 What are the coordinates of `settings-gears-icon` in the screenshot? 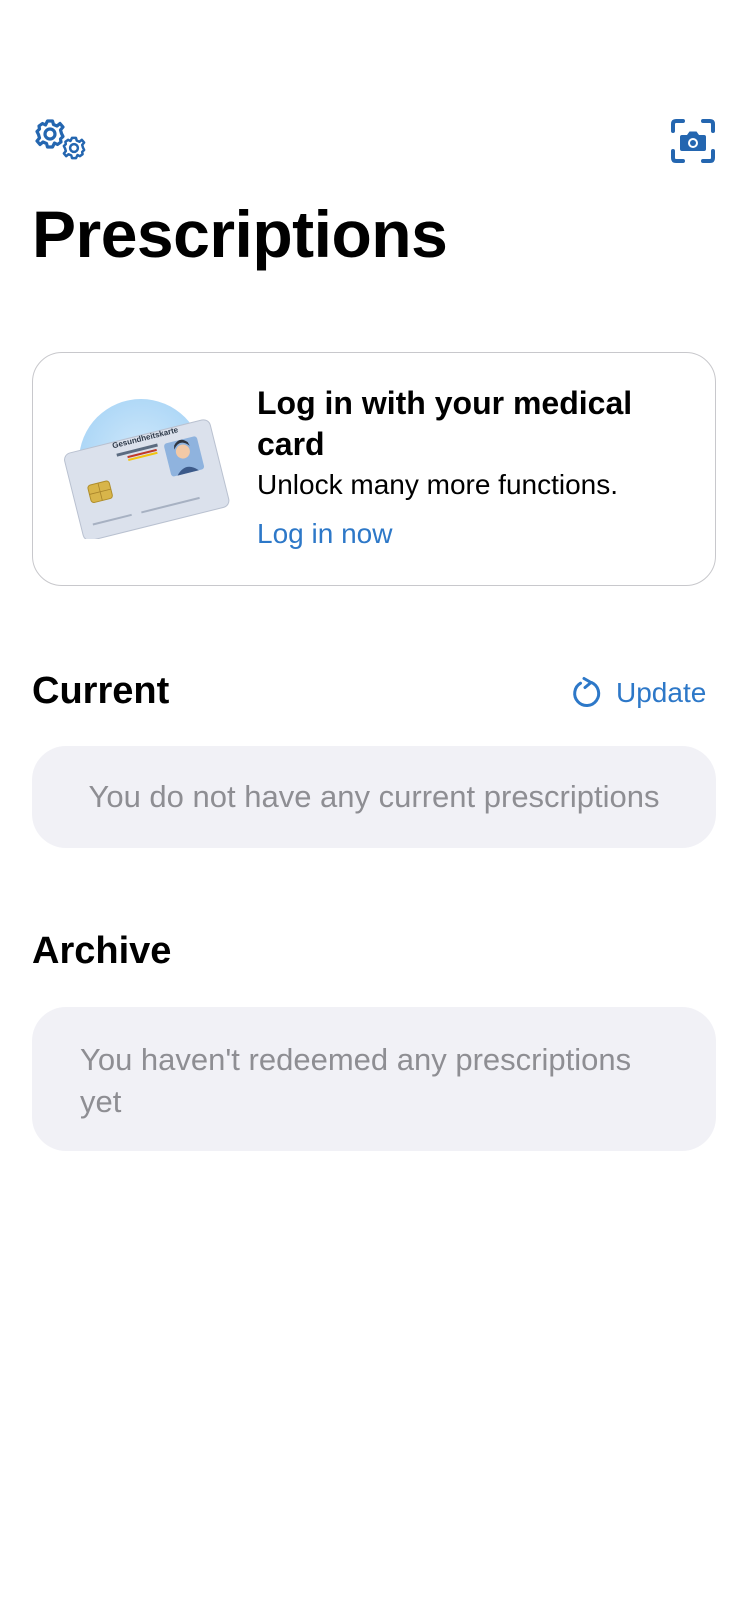 It's located at (62, 141).